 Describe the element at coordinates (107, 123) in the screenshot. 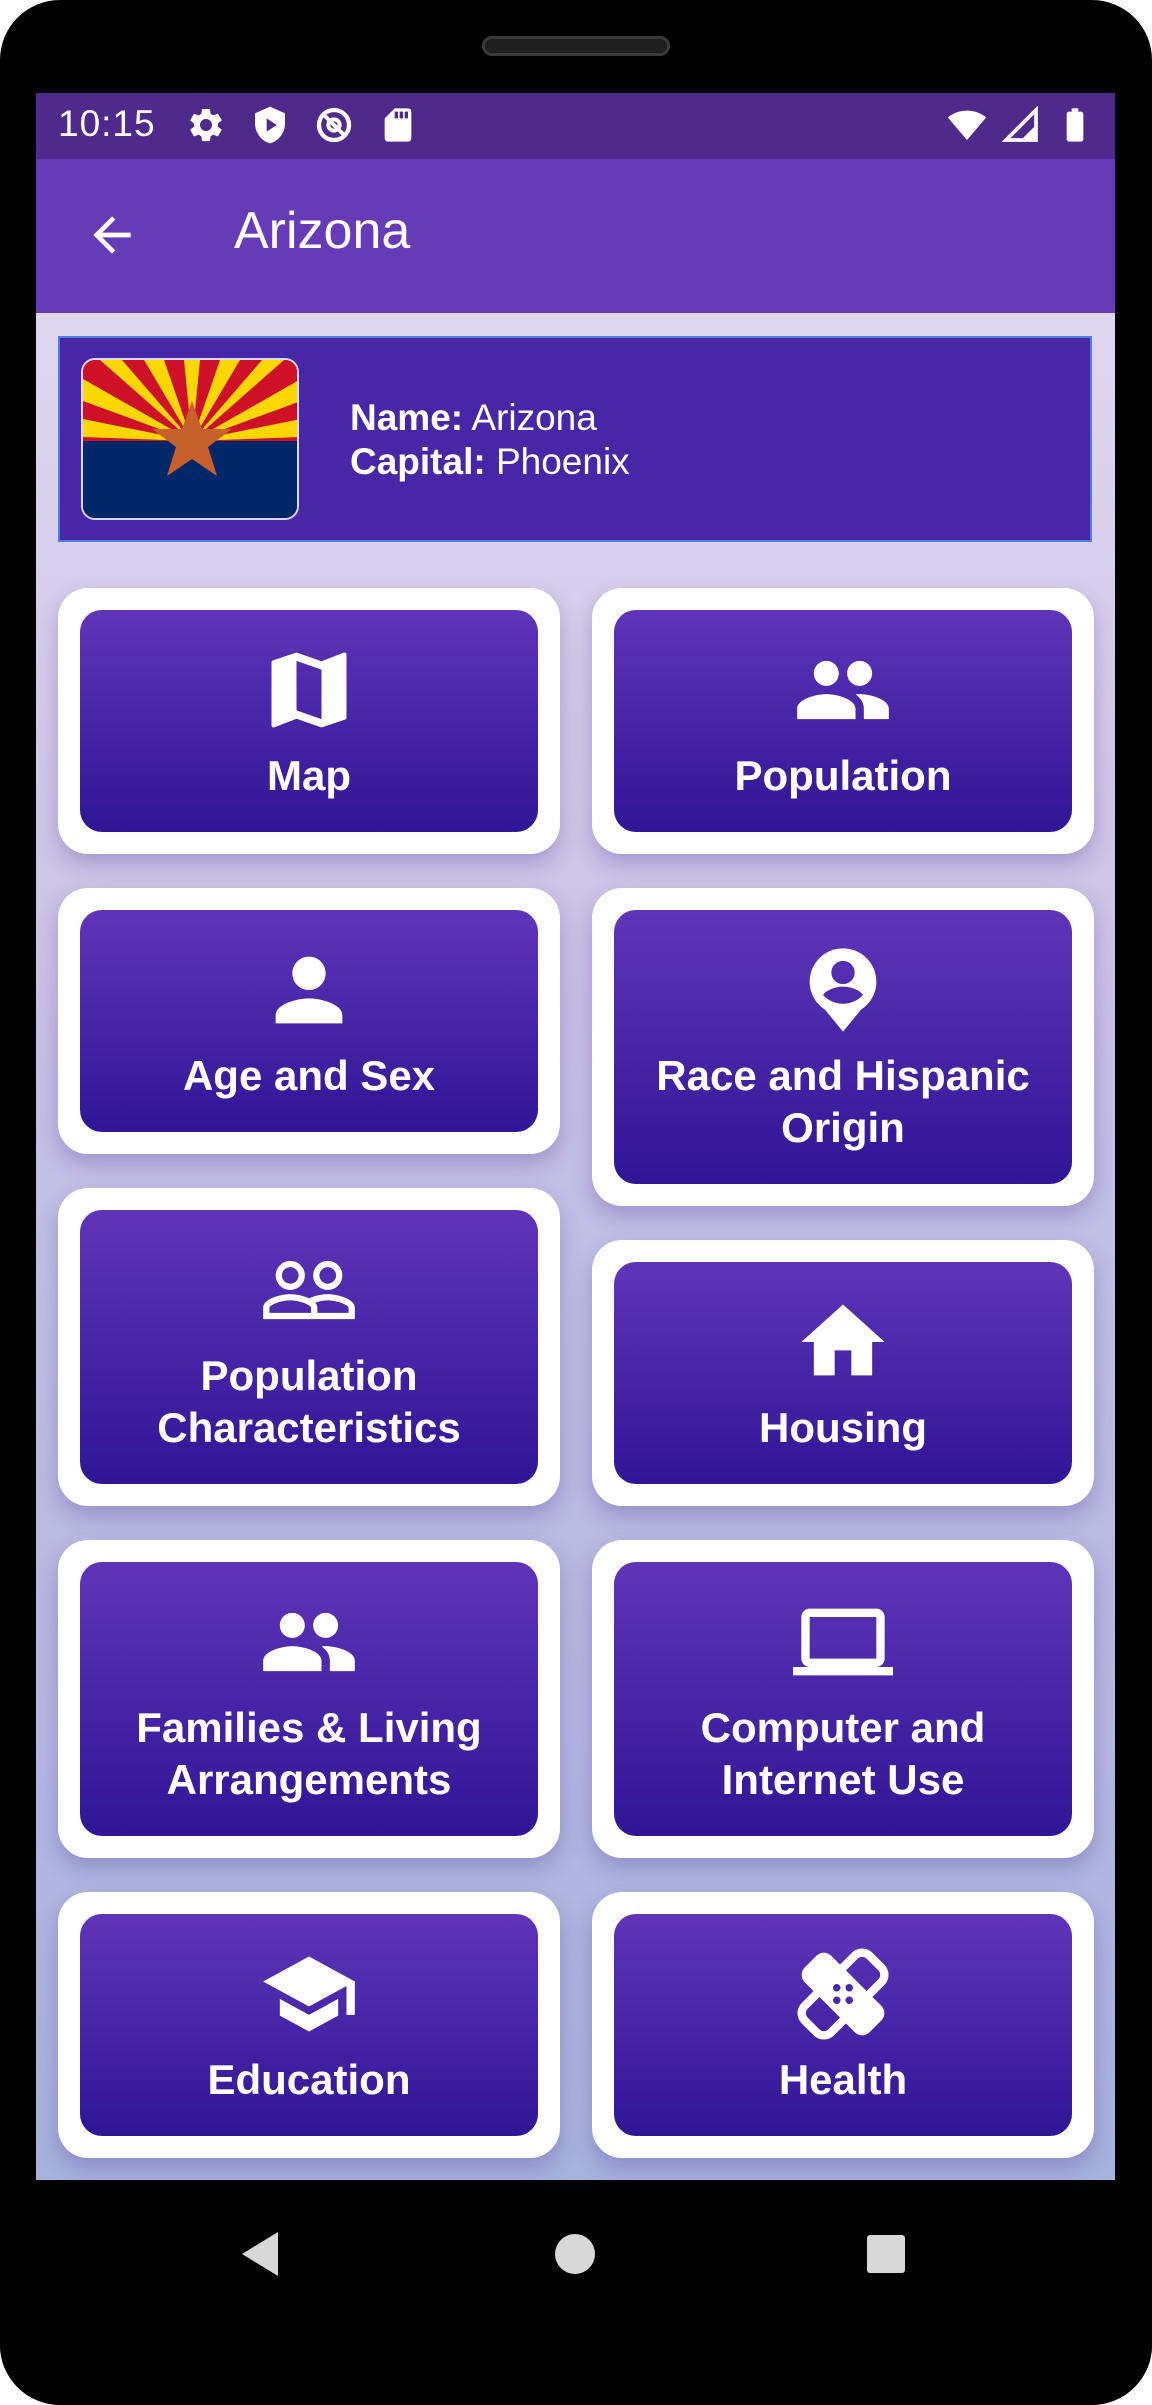

I see `status-time: 10:15` at that location.